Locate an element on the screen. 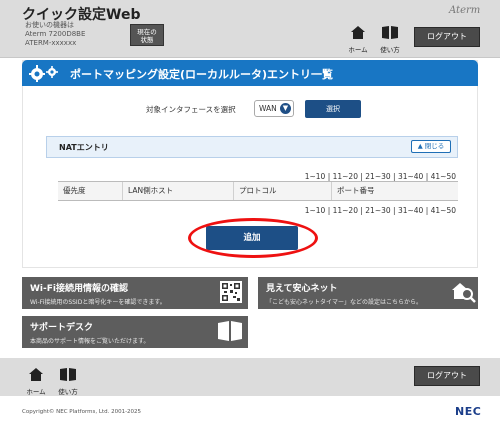 Image resolution: width=500 pixels, height=429 pixels. footer-guide-button: 使い方 is located at coordinates (68, 381).